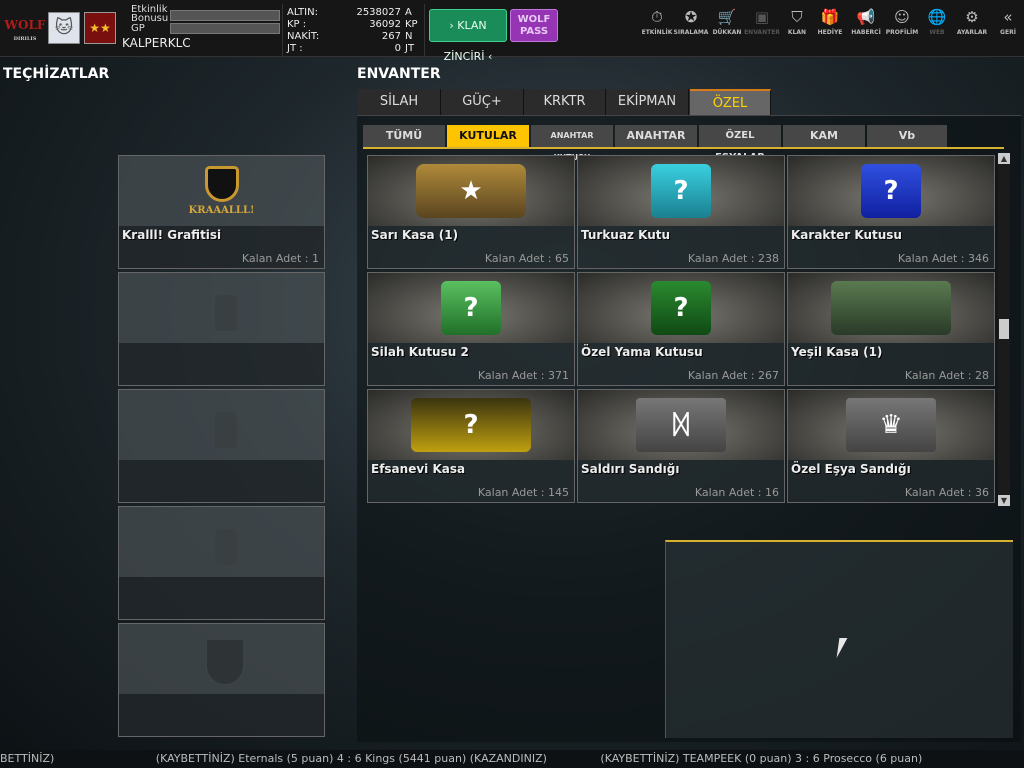 The image size is (1024, 768). I want to click on inventory-item: ? Karakter Kutusu Kalan Adet : 346, so click(891, 212).